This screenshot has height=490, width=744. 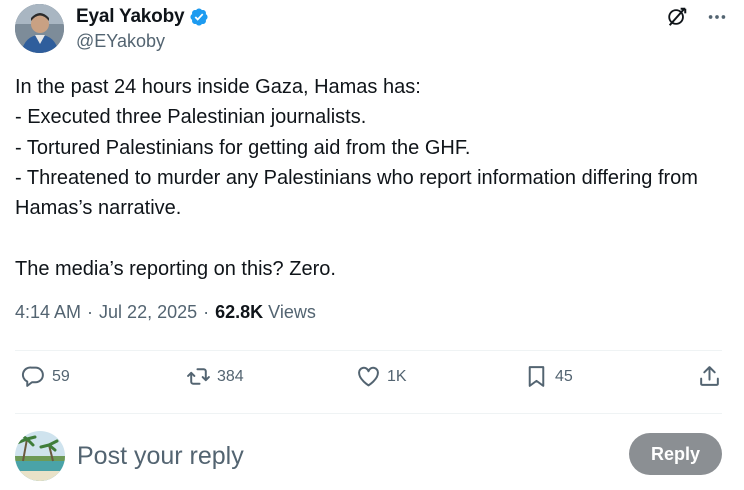 What do you see at coordinates (198, 376) in the screenshot?
I see `repost-icon` at bounding box center [198, 376].